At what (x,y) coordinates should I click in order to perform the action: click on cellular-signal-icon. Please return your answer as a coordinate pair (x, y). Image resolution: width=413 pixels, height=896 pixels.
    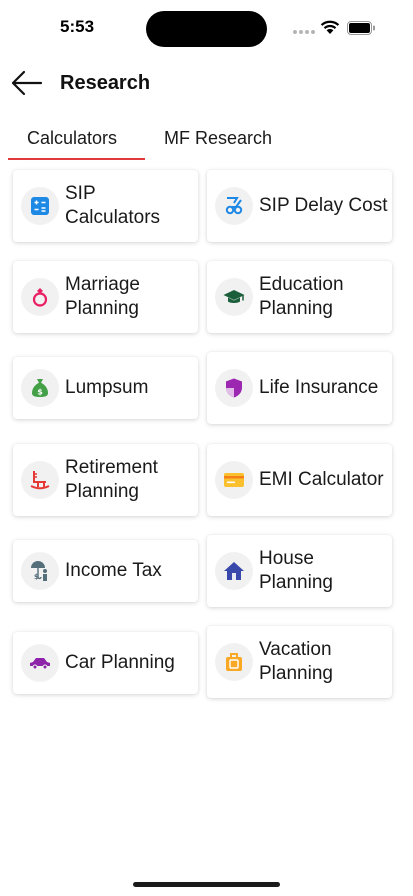
    Looking at the image, I should click on (304, 32).